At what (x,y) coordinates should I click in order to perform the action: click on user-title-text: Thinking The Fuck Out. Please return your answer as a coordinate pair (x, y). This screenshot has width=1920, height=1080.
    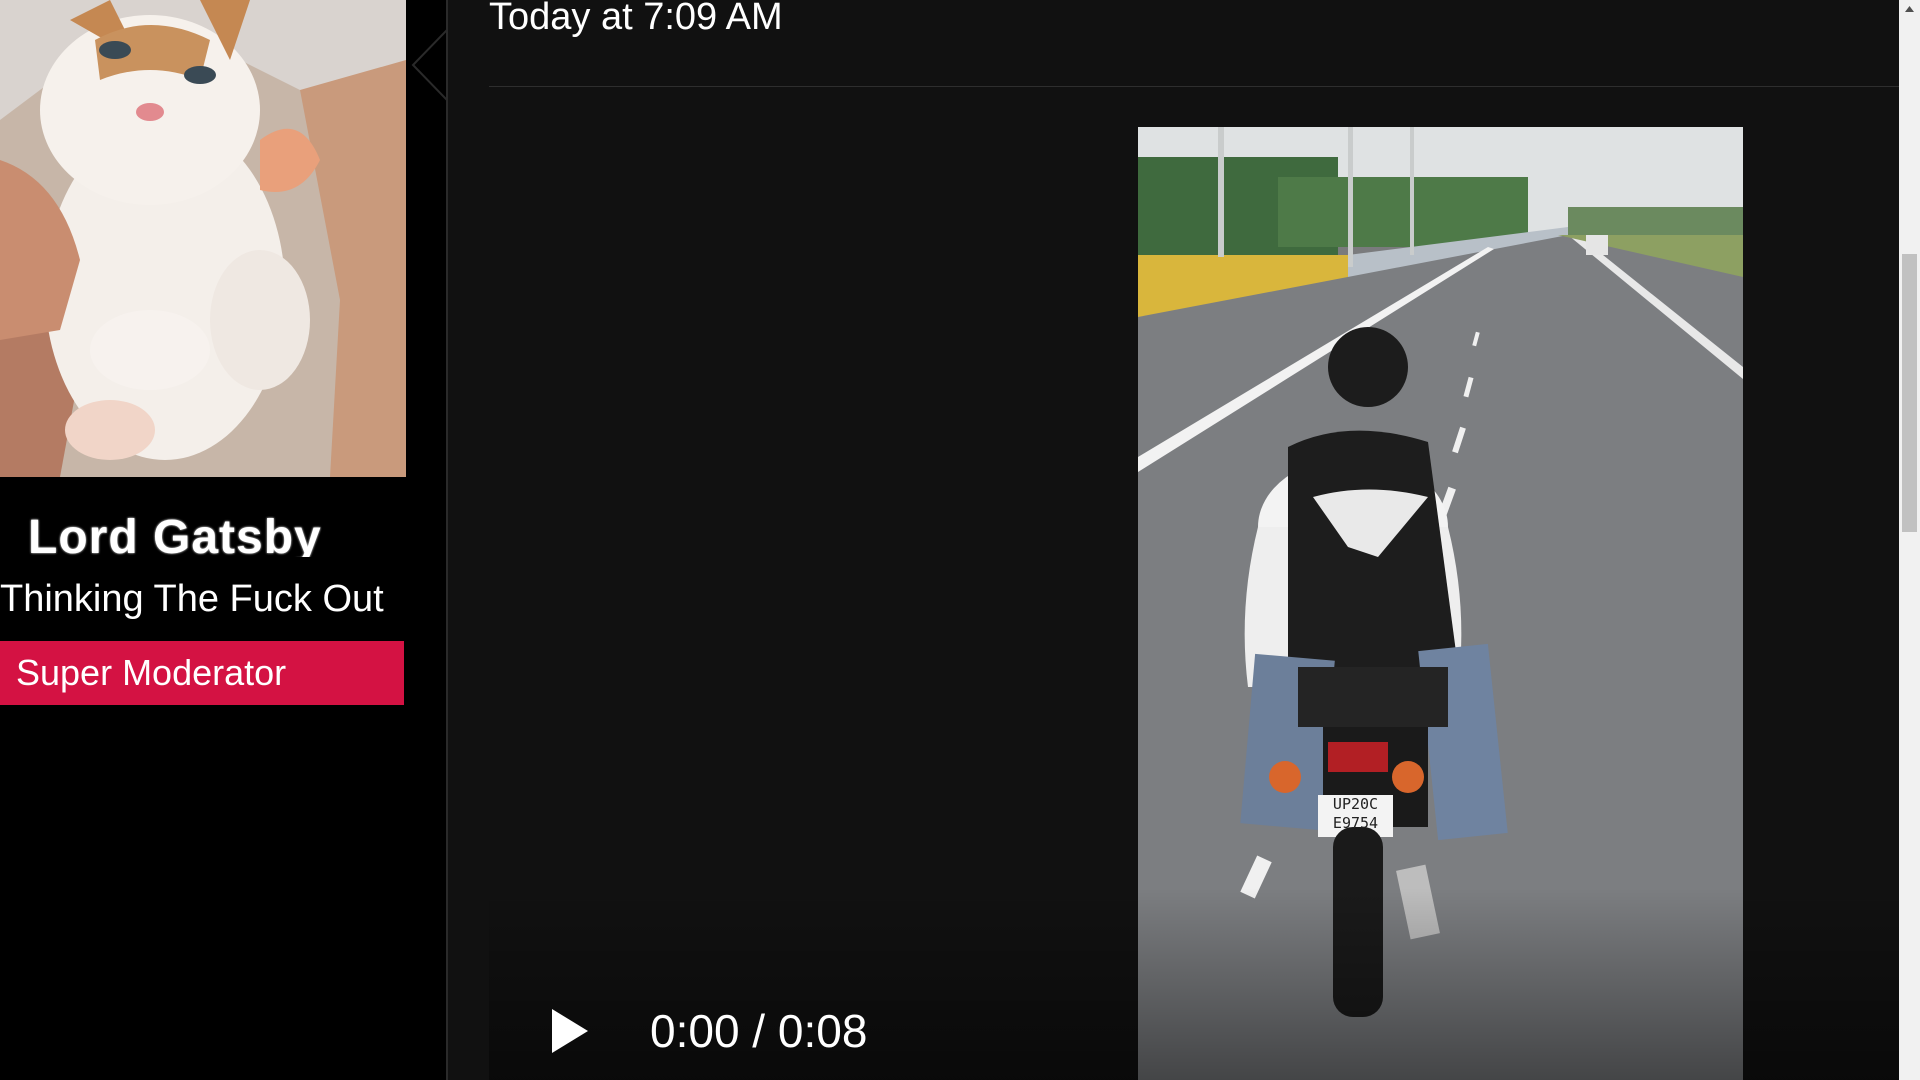
    Looking at the image, I should click on (192, 599).